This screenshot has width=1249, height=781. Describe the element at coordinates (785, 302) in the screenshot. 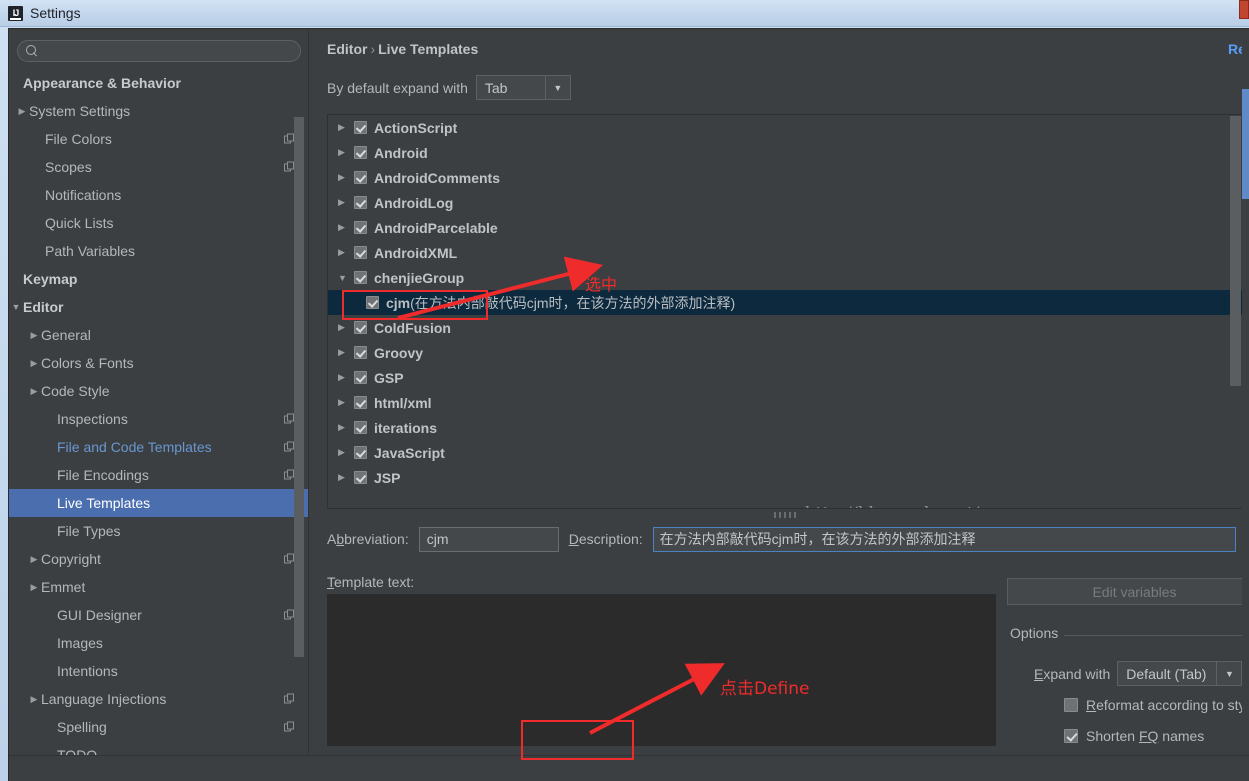

I see `template-group-row: cjm (在方法内部敲代码cjm时，在该方法的外部添加注释)` at that location.